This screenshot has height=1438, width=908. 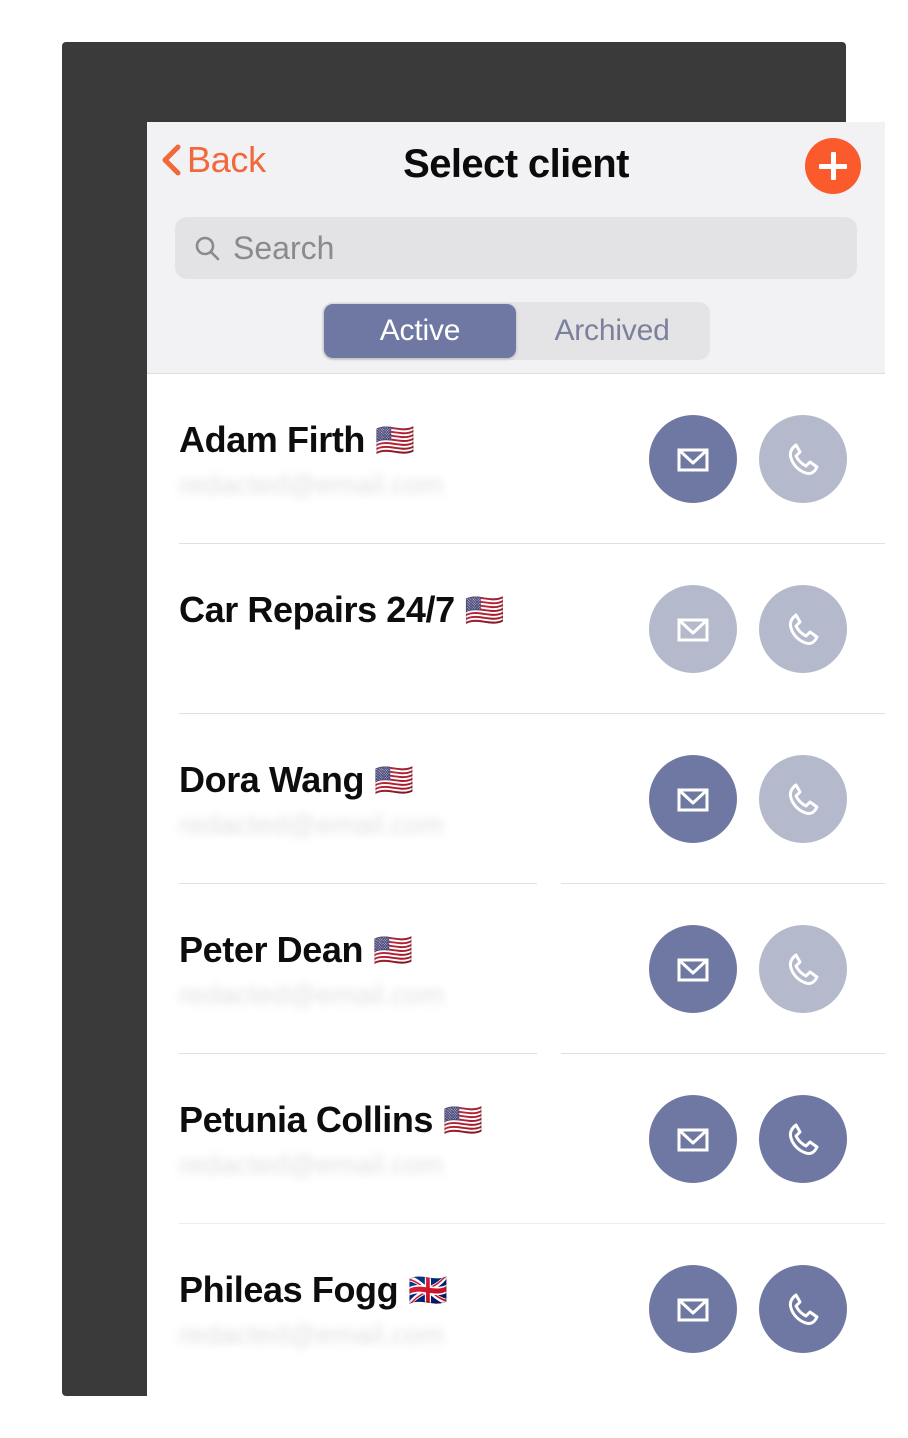 I want to click on client-name-label: Car Repairs 24/7, so click(x=317, y=609).